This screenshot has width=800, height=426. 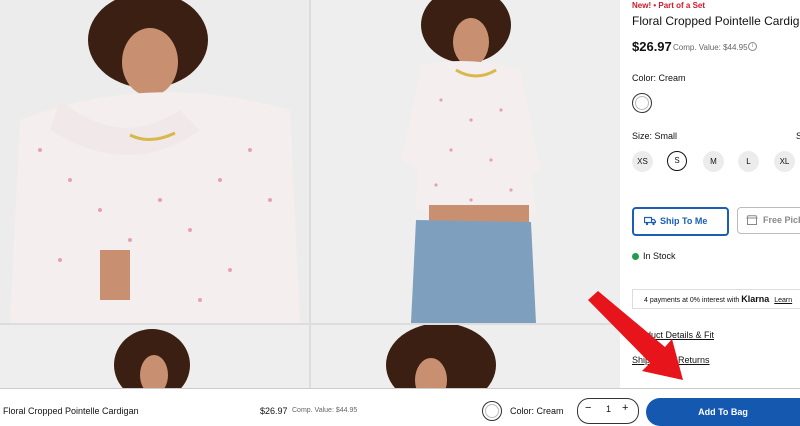 I want to click on stock-text: In Stock, so click(x=659, y=256).